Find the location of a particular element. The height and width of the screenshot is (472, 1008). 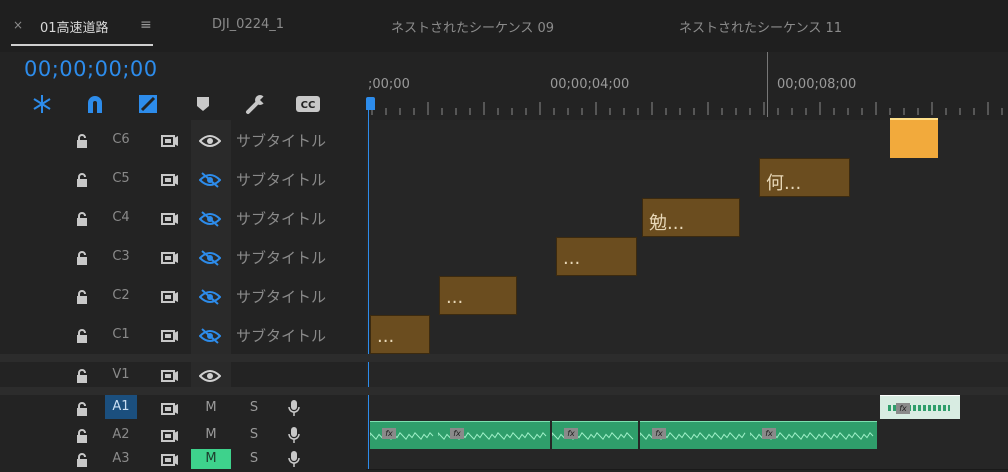

playhead-line is located at coordinates (368, 286).